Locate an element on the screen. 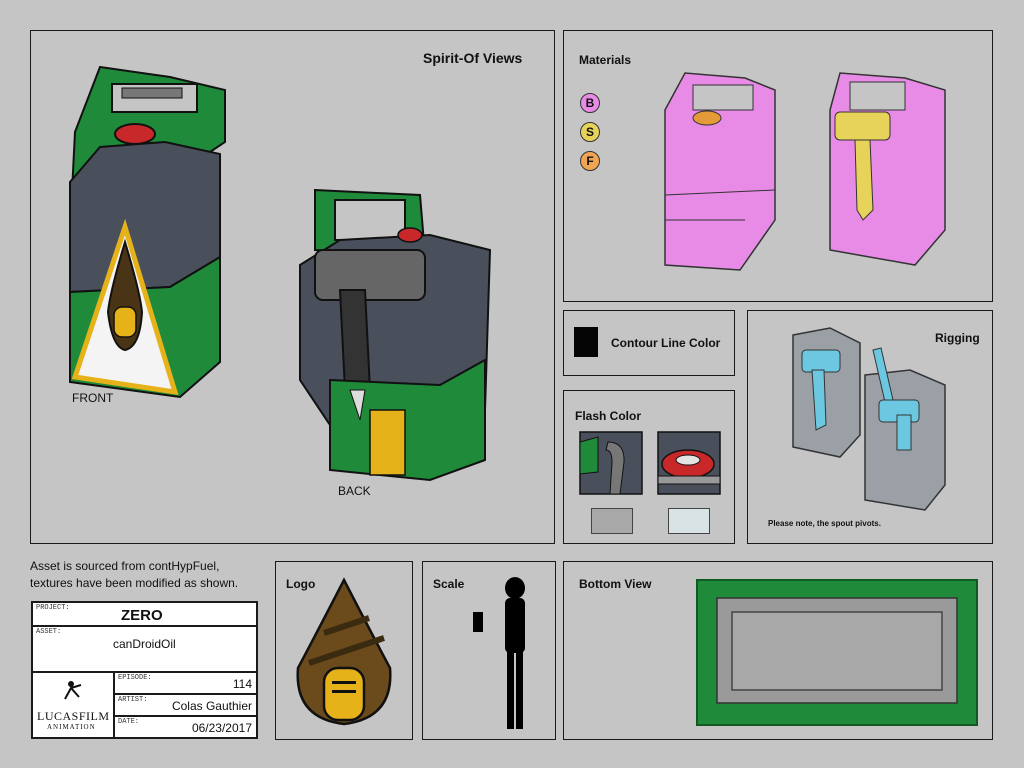  material-badge-f: F is located at coordinates (590, 161).